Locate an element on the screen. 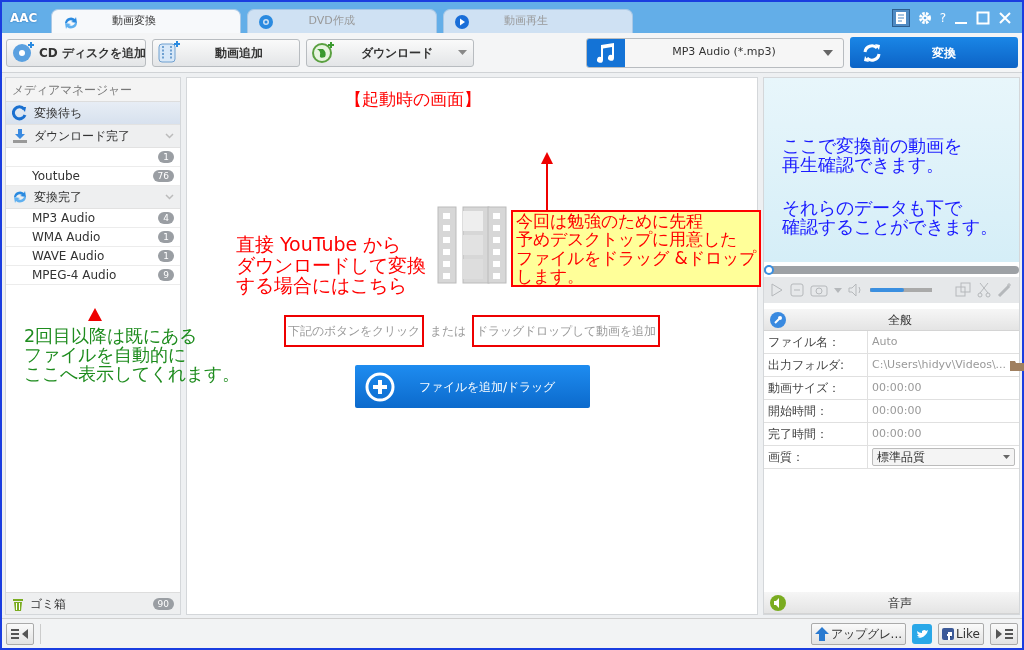 The height and width of the screenshot is (650, 1024). annotation-text: 2回目以降は既にある ファイルを自動的に ここへ表示してくれます。 is located at coordinates (132, 355).